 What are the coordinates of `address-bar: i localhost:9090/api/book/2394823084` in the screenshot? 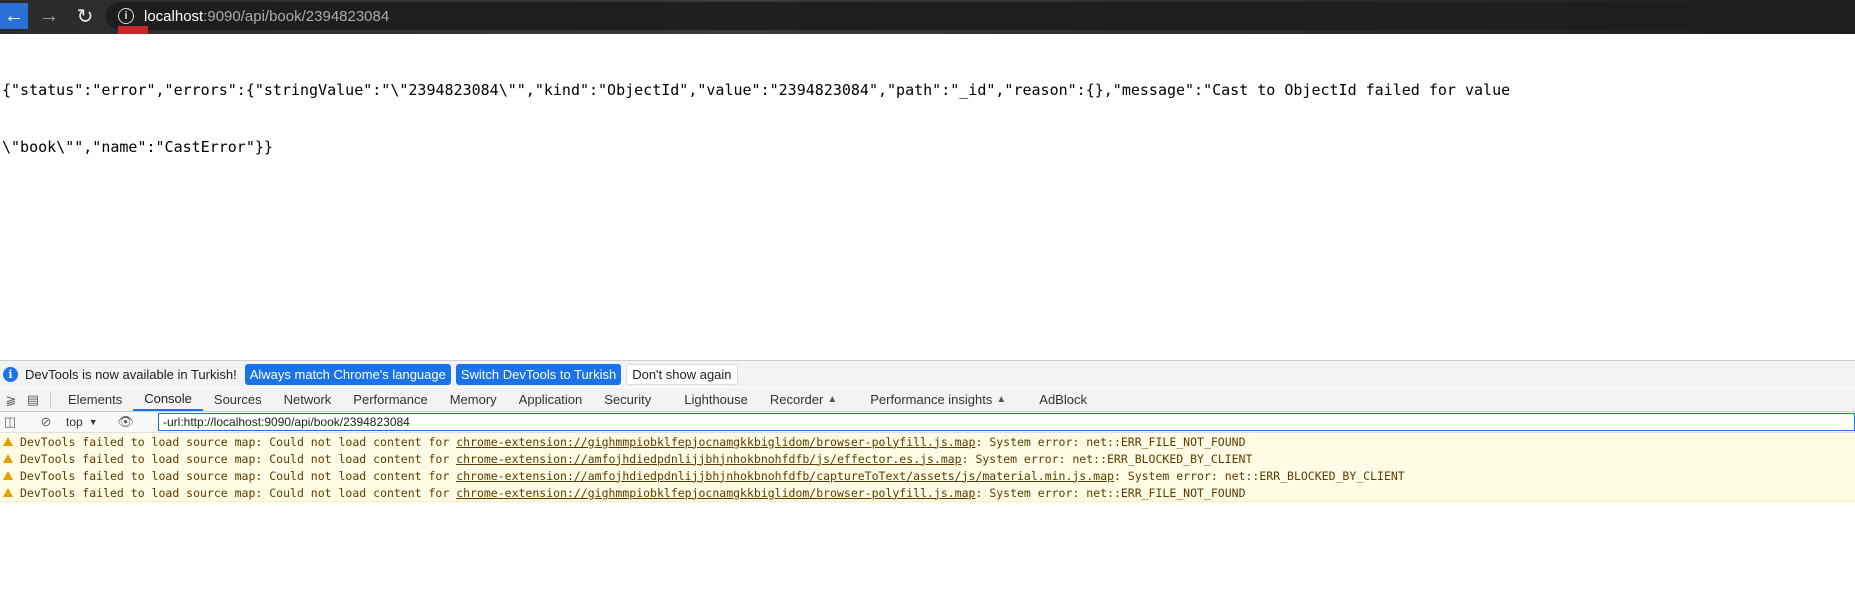 It's located at (980, 16).